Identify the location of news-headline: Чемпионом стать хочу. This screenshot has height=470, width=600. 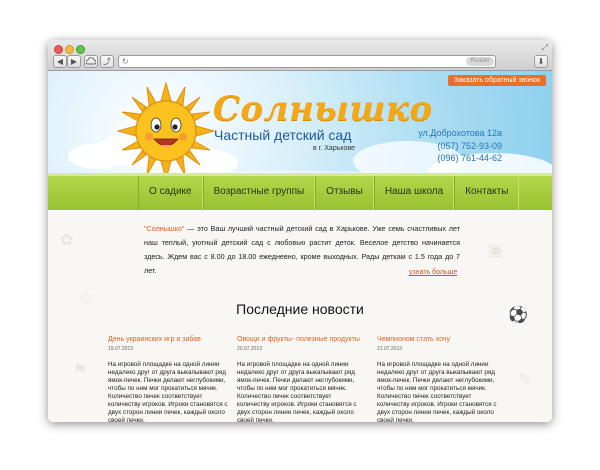
(437, 339).